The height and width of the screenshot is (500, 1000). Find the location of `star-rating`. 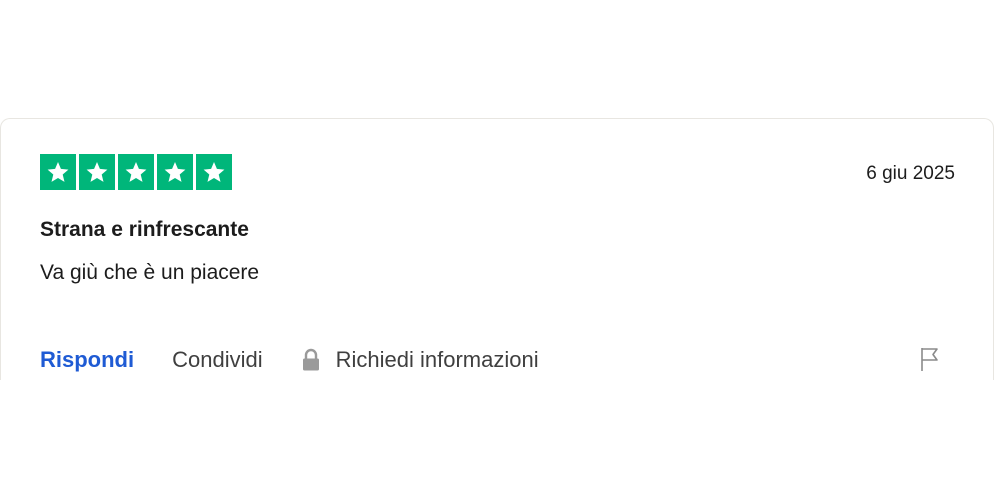

star-rating is located at coordinates (136, 172).